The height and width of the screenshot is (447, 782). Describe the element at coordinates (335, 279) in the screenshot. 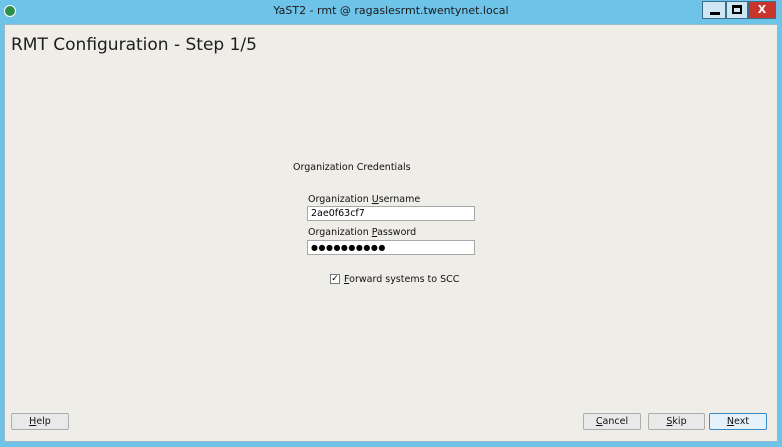

I see `forward-to-scc-checkbox: ✓` at that location.